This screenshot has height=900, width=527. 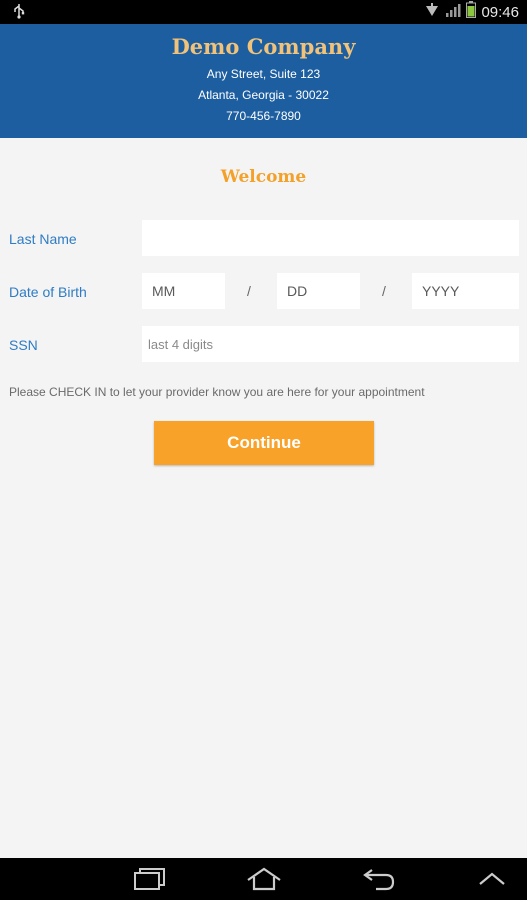 I want to click on dob-label: Date of Birth, so click(x=48, y=292).